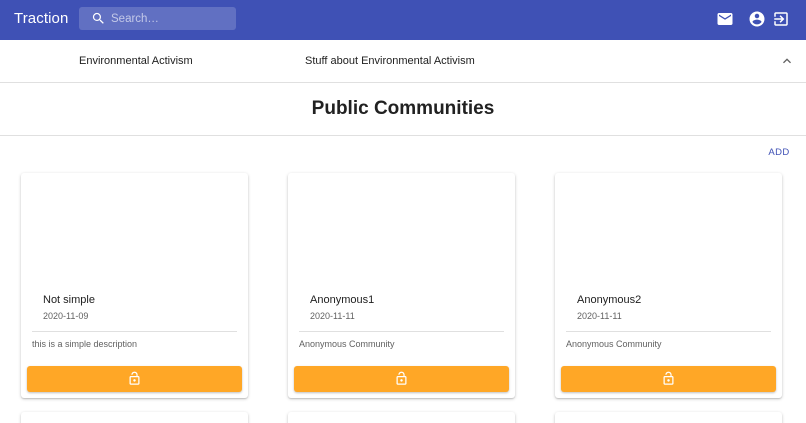  Describe the element at coordinates (69, 300) in the screenshot. I see `community-name: Not simple` at that location.